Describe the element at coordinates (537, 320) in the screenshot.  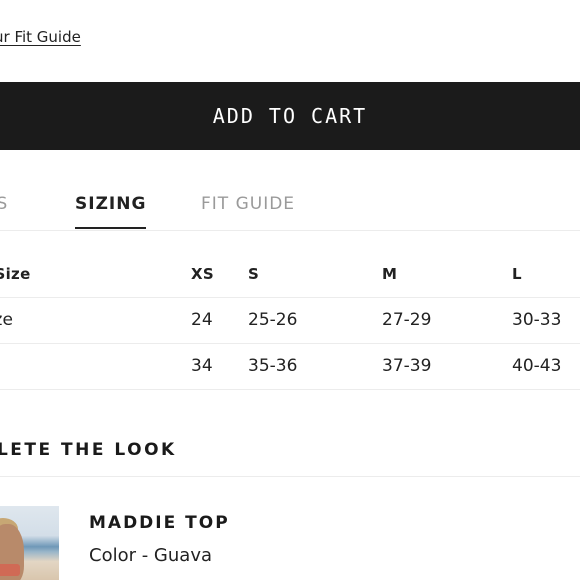
I see `table-cell: 30-33` at that location.